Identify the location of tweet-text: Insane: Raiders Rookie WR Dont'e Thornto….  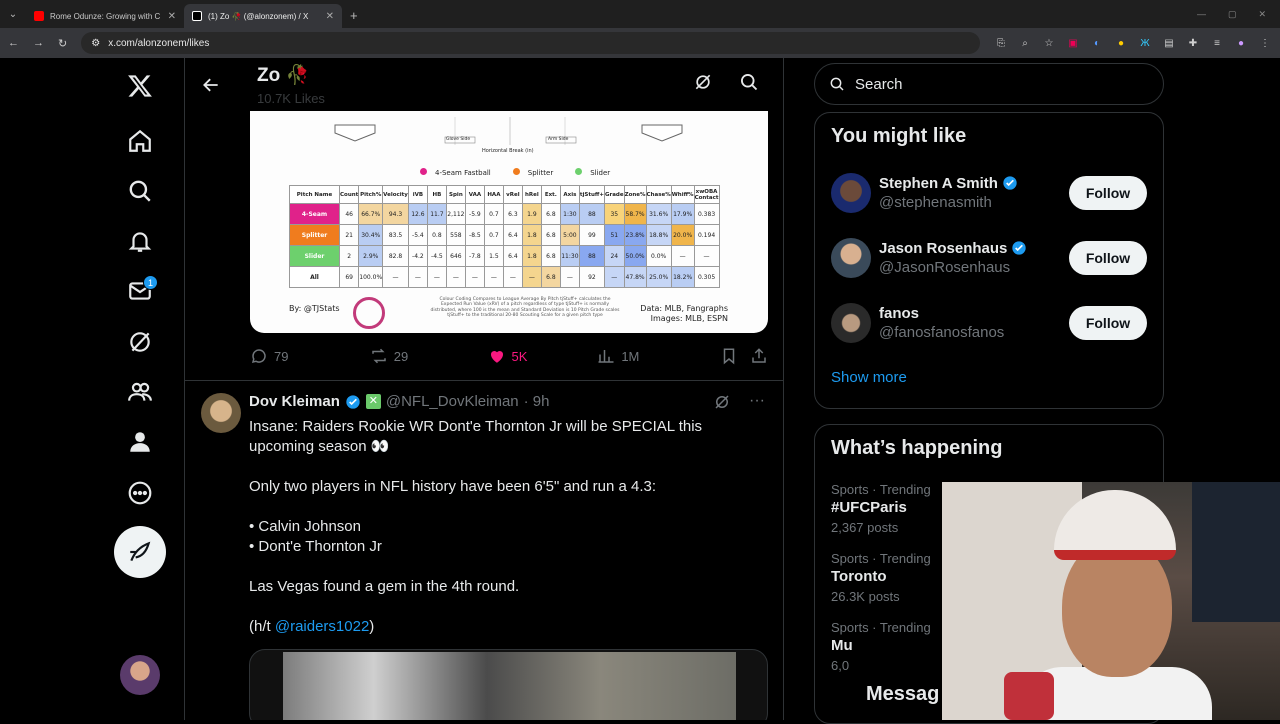
(509, 527).